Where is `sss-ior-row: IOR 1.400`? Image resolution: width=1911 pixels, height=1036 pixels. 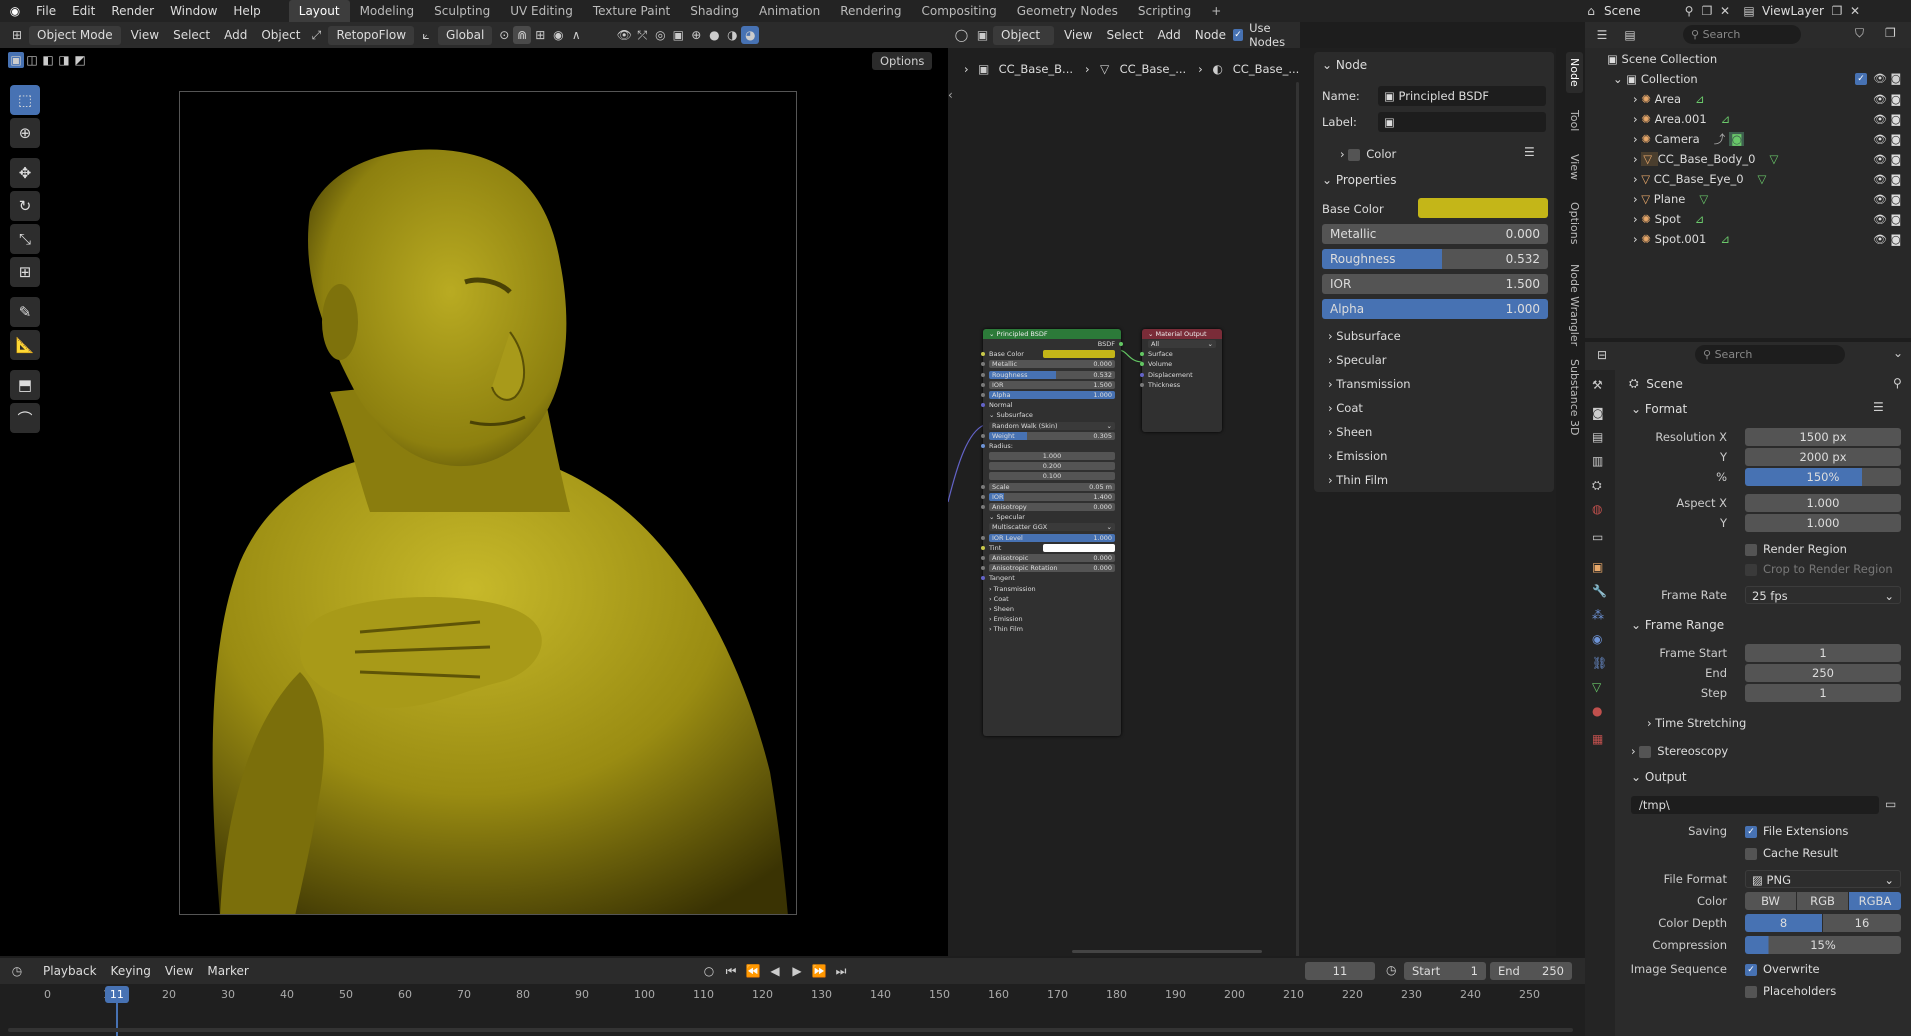 sss-ior-row: IOR 1.400 is located at coordinates (1051, 497).